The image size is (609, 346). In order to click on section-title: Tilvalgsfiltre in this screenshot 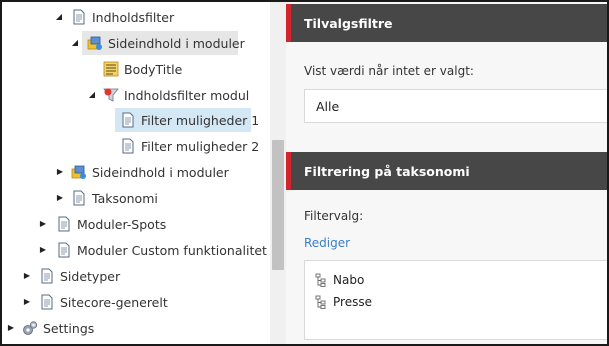, I will do `click(348, 23)`.